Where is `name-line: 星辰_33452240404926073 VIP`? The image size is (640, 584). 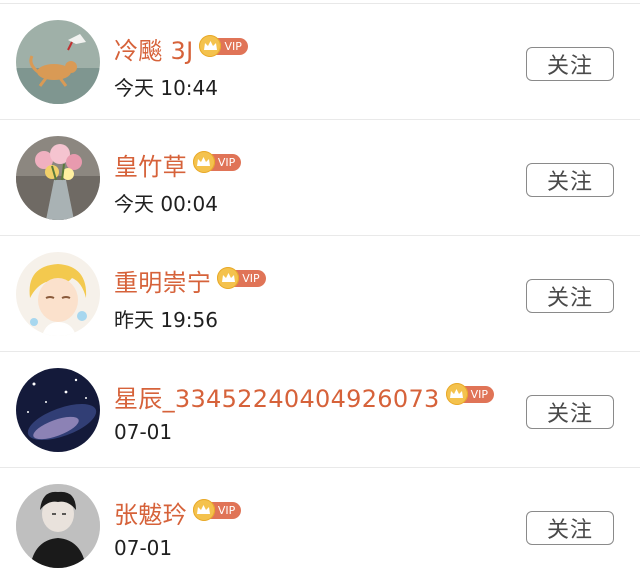 name-line: 星辰_33452240404926073 VIP is located at coordinates (304, 396).